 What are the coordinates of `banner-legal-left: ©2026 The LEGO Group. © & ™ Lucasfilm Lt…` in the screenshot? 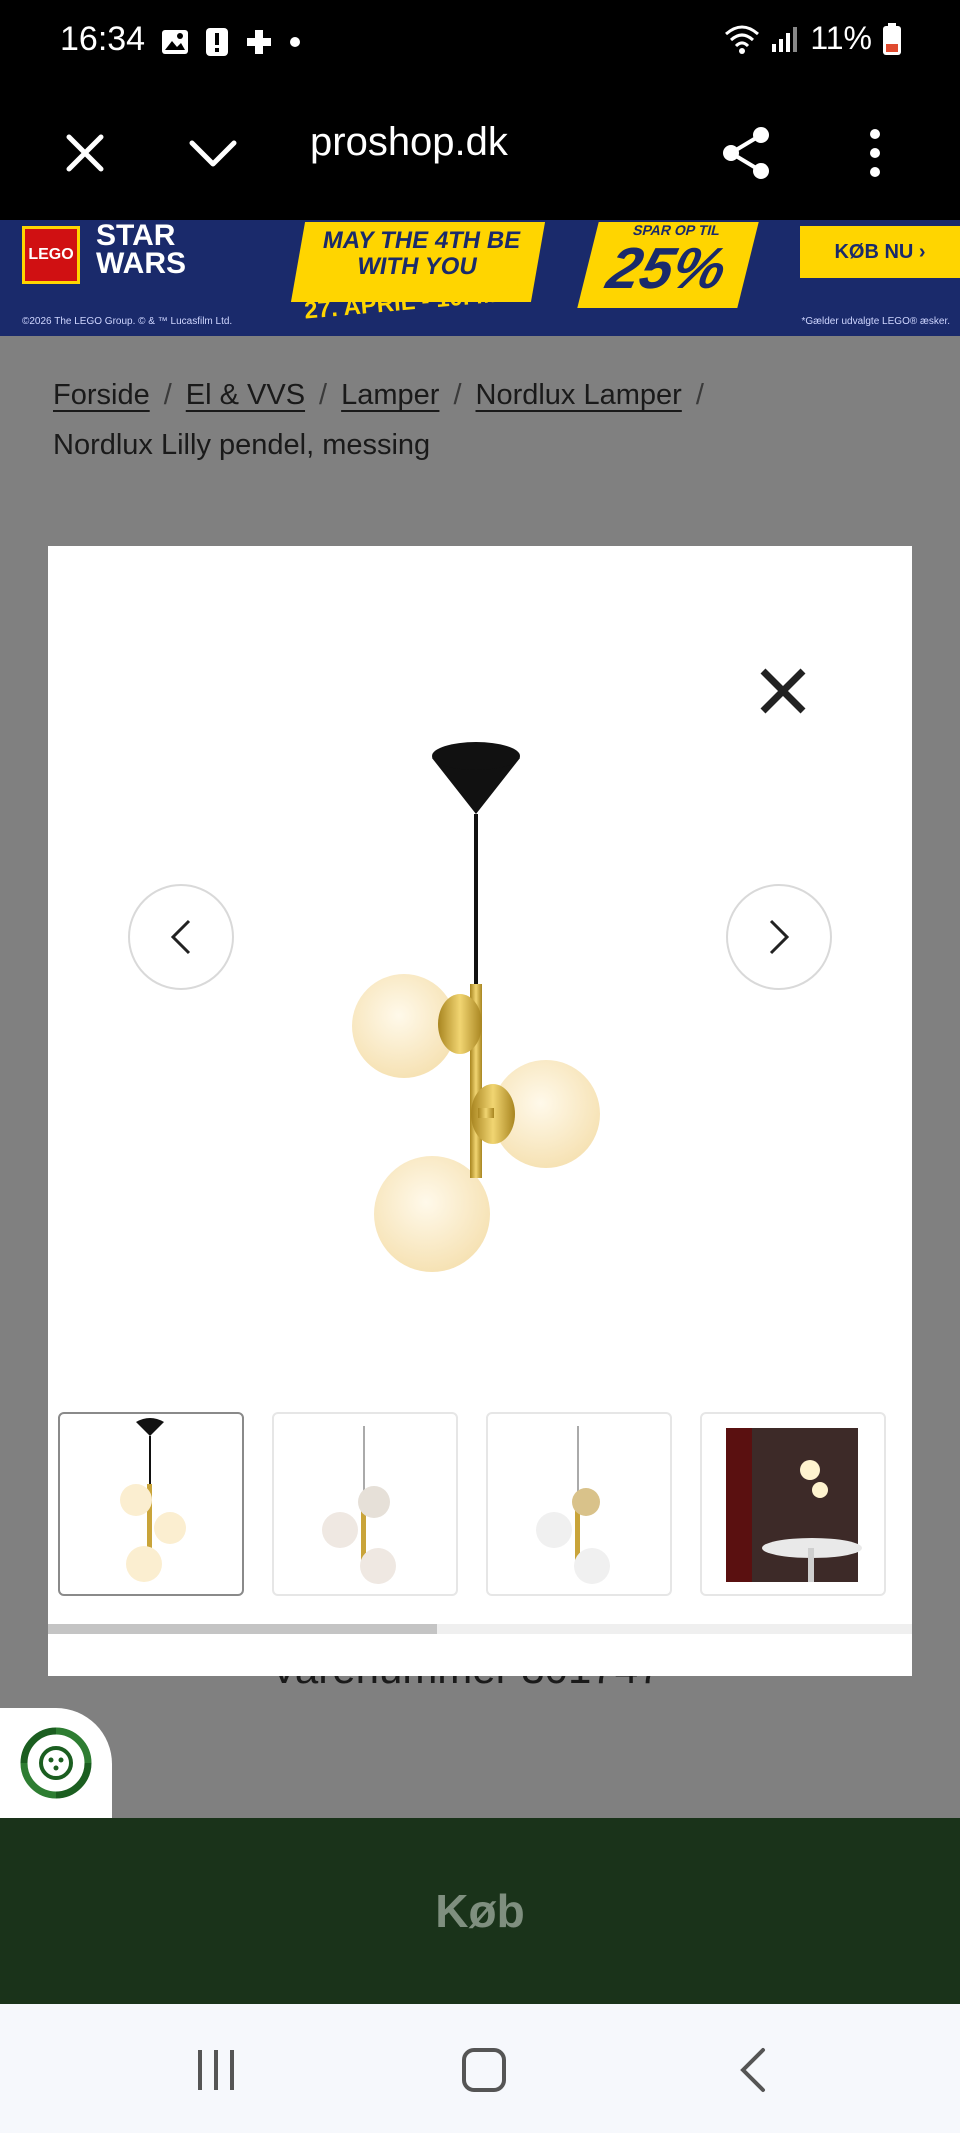 It's located at (127, 321).